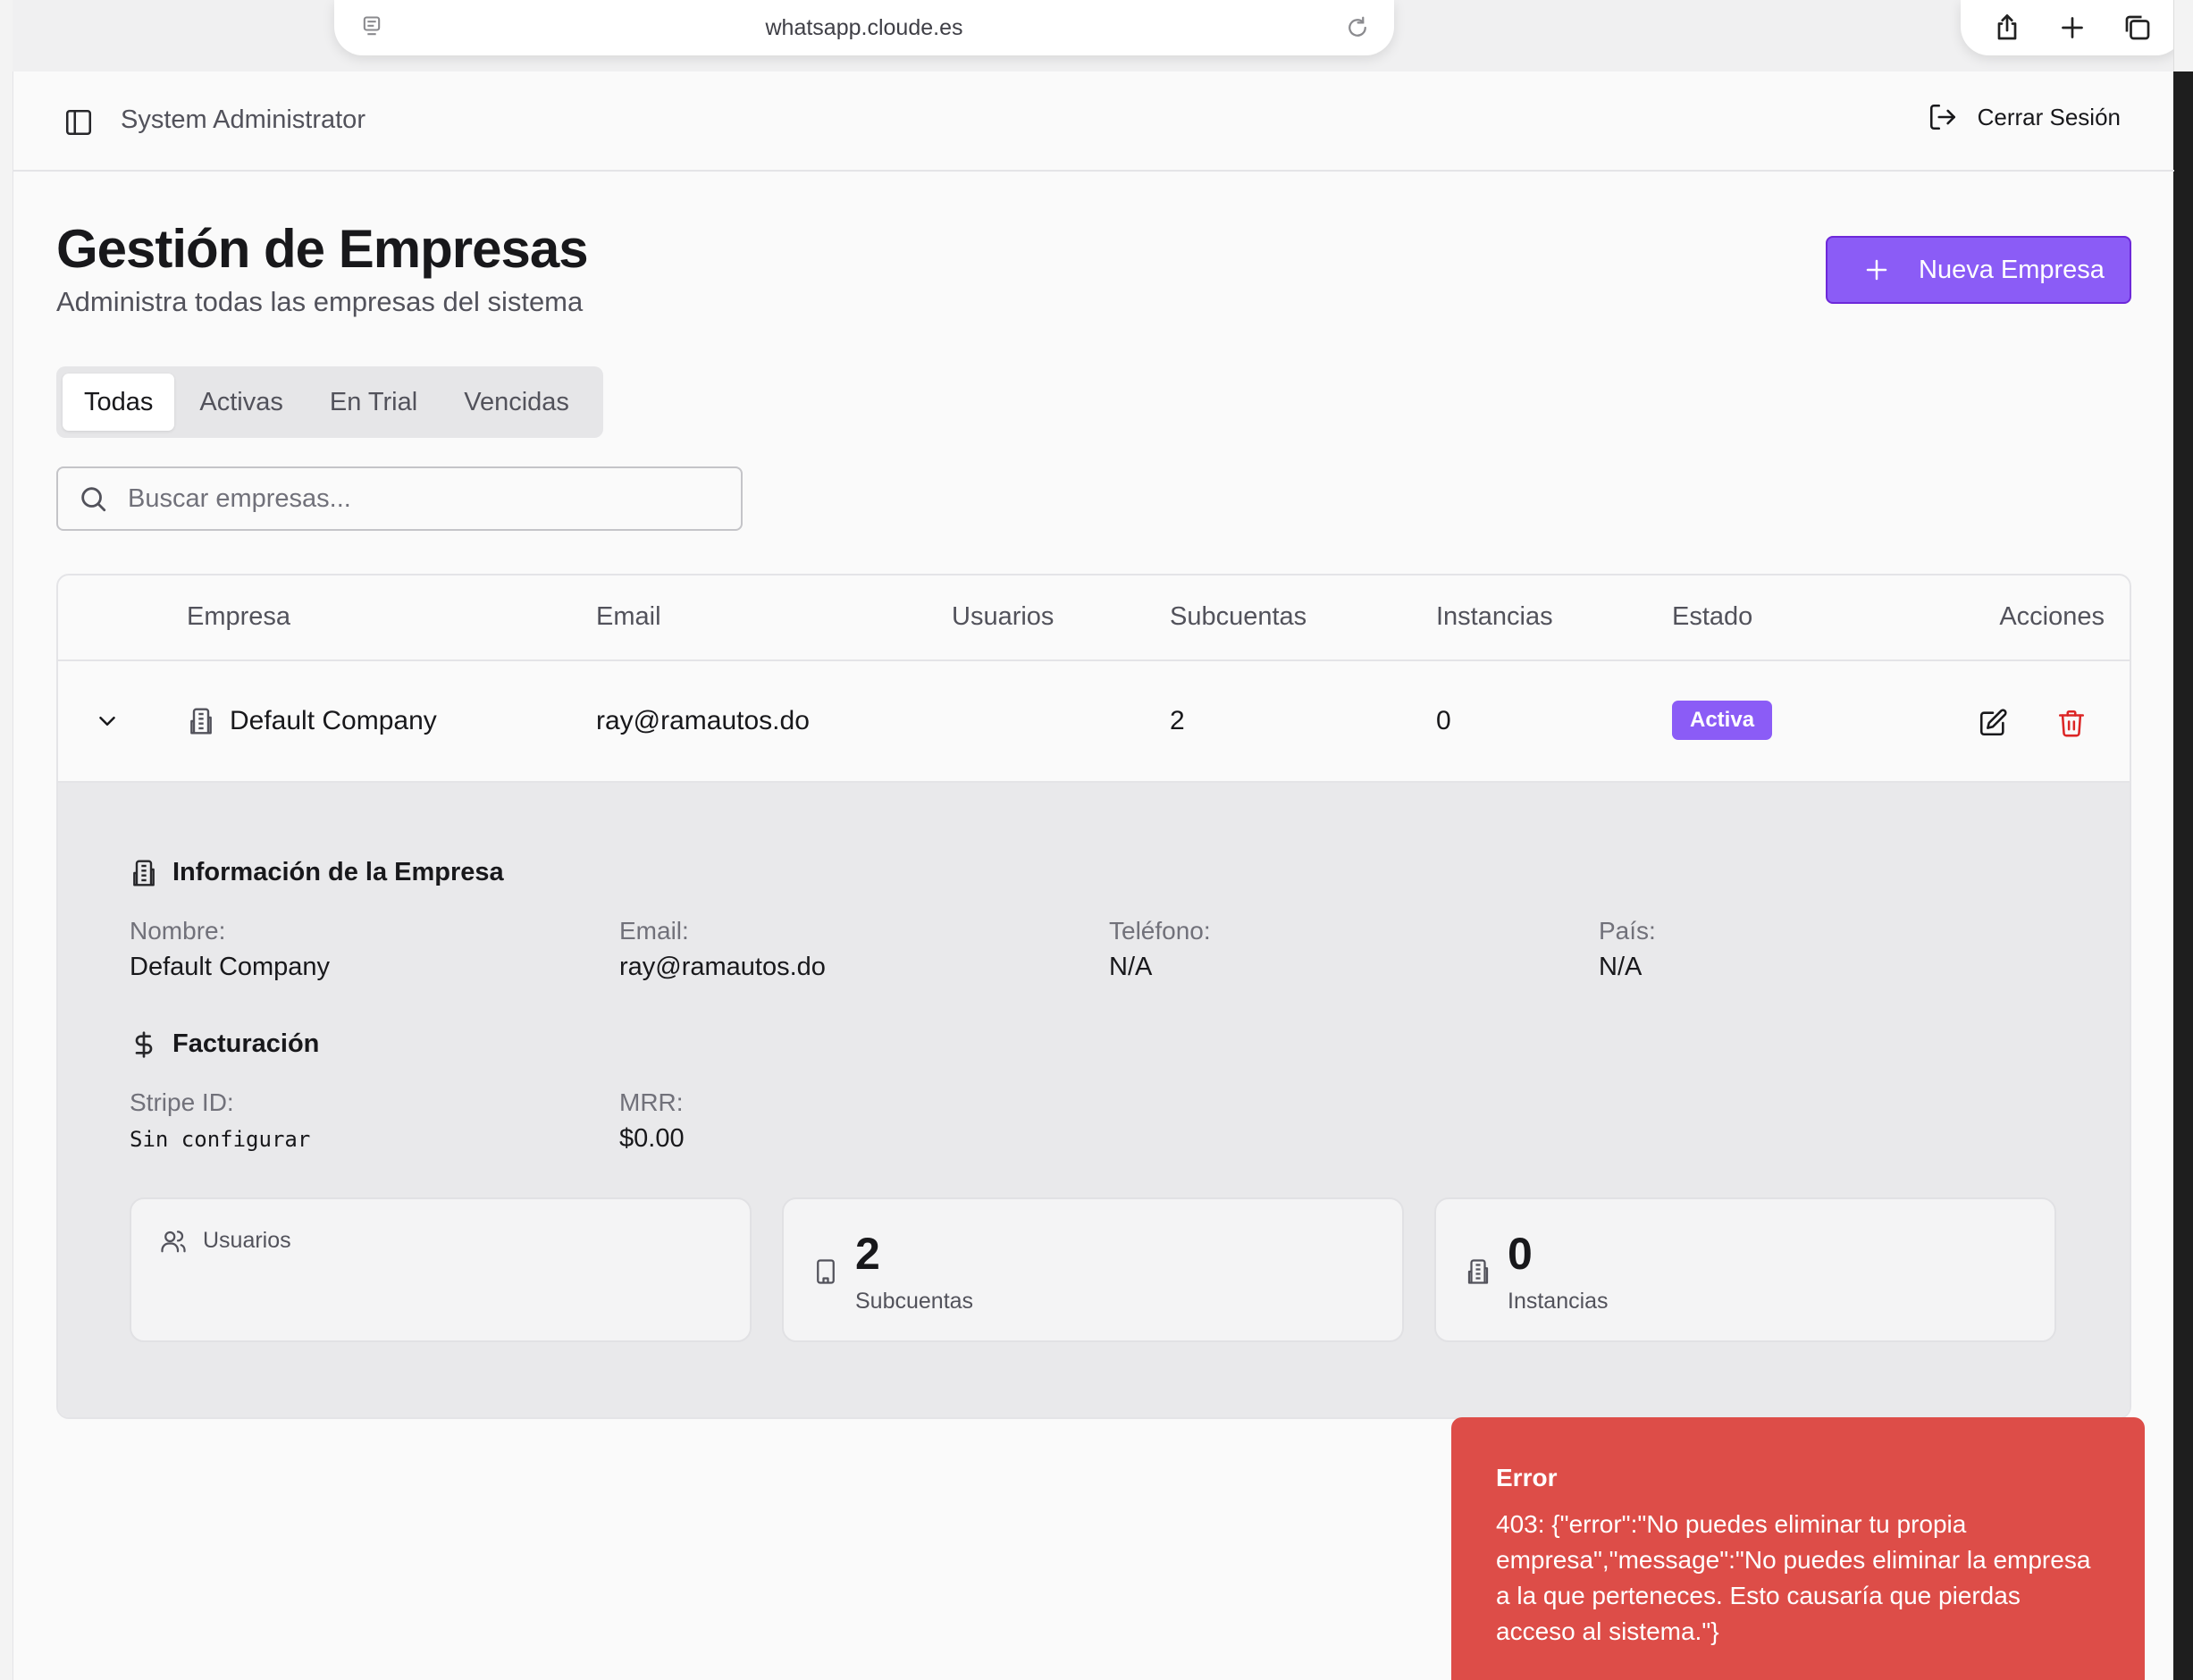  What do you see at coordinates (2052, 616) in the screenshot?
I see `column-header-acciones: Acciones` at bounding box center [2052, 616].